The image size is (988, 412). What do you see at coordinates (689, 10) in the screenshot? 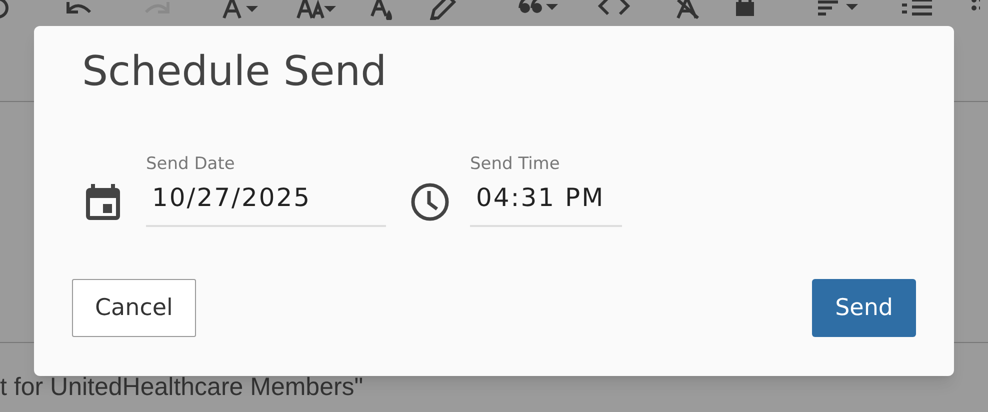
I see `clear-format-icon` at bounding box center [689, 10].